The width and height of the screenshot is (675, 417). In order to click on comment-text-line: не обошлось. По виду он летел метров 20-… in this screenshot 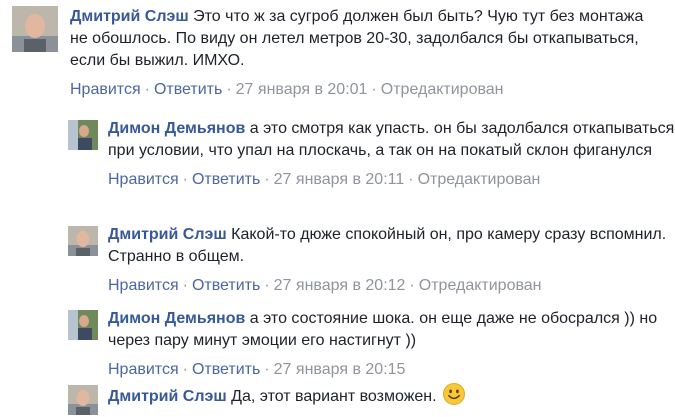, I will do `click(354, 38)`.